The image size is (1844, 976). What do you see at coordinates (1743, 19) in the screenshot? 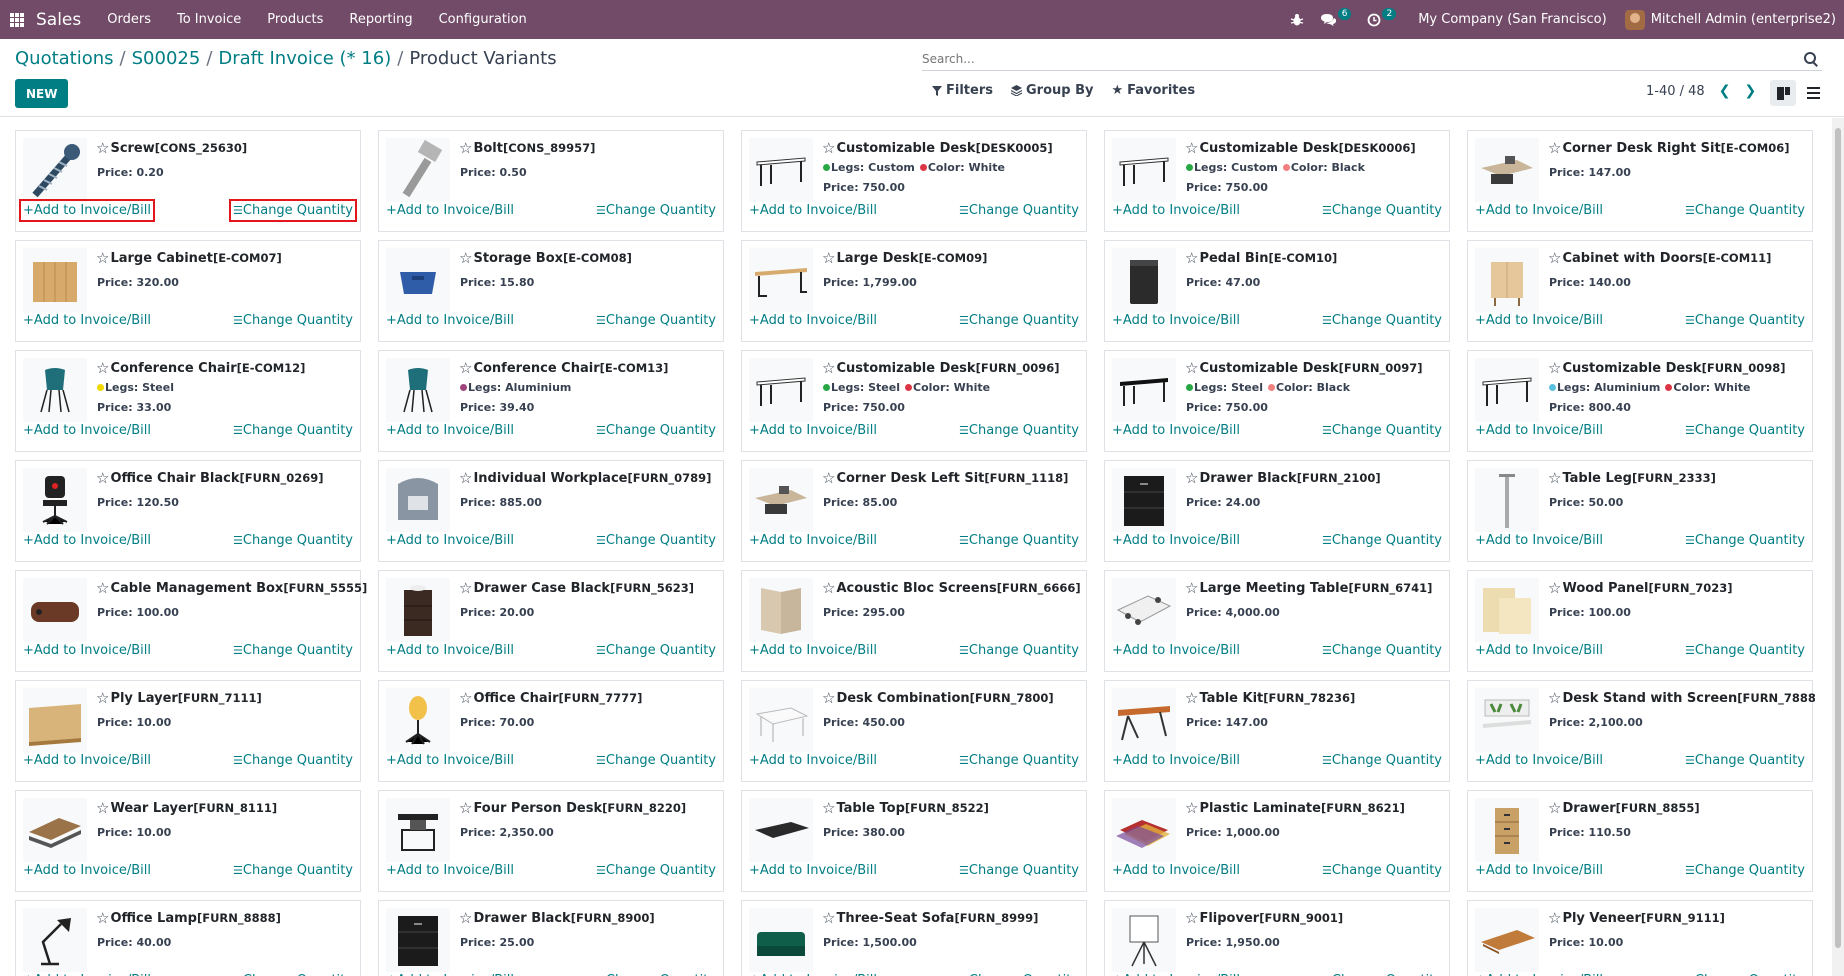
I see `user-menu: Mitchell Admin (enterprise2)` at bounding box center [1743, 19].